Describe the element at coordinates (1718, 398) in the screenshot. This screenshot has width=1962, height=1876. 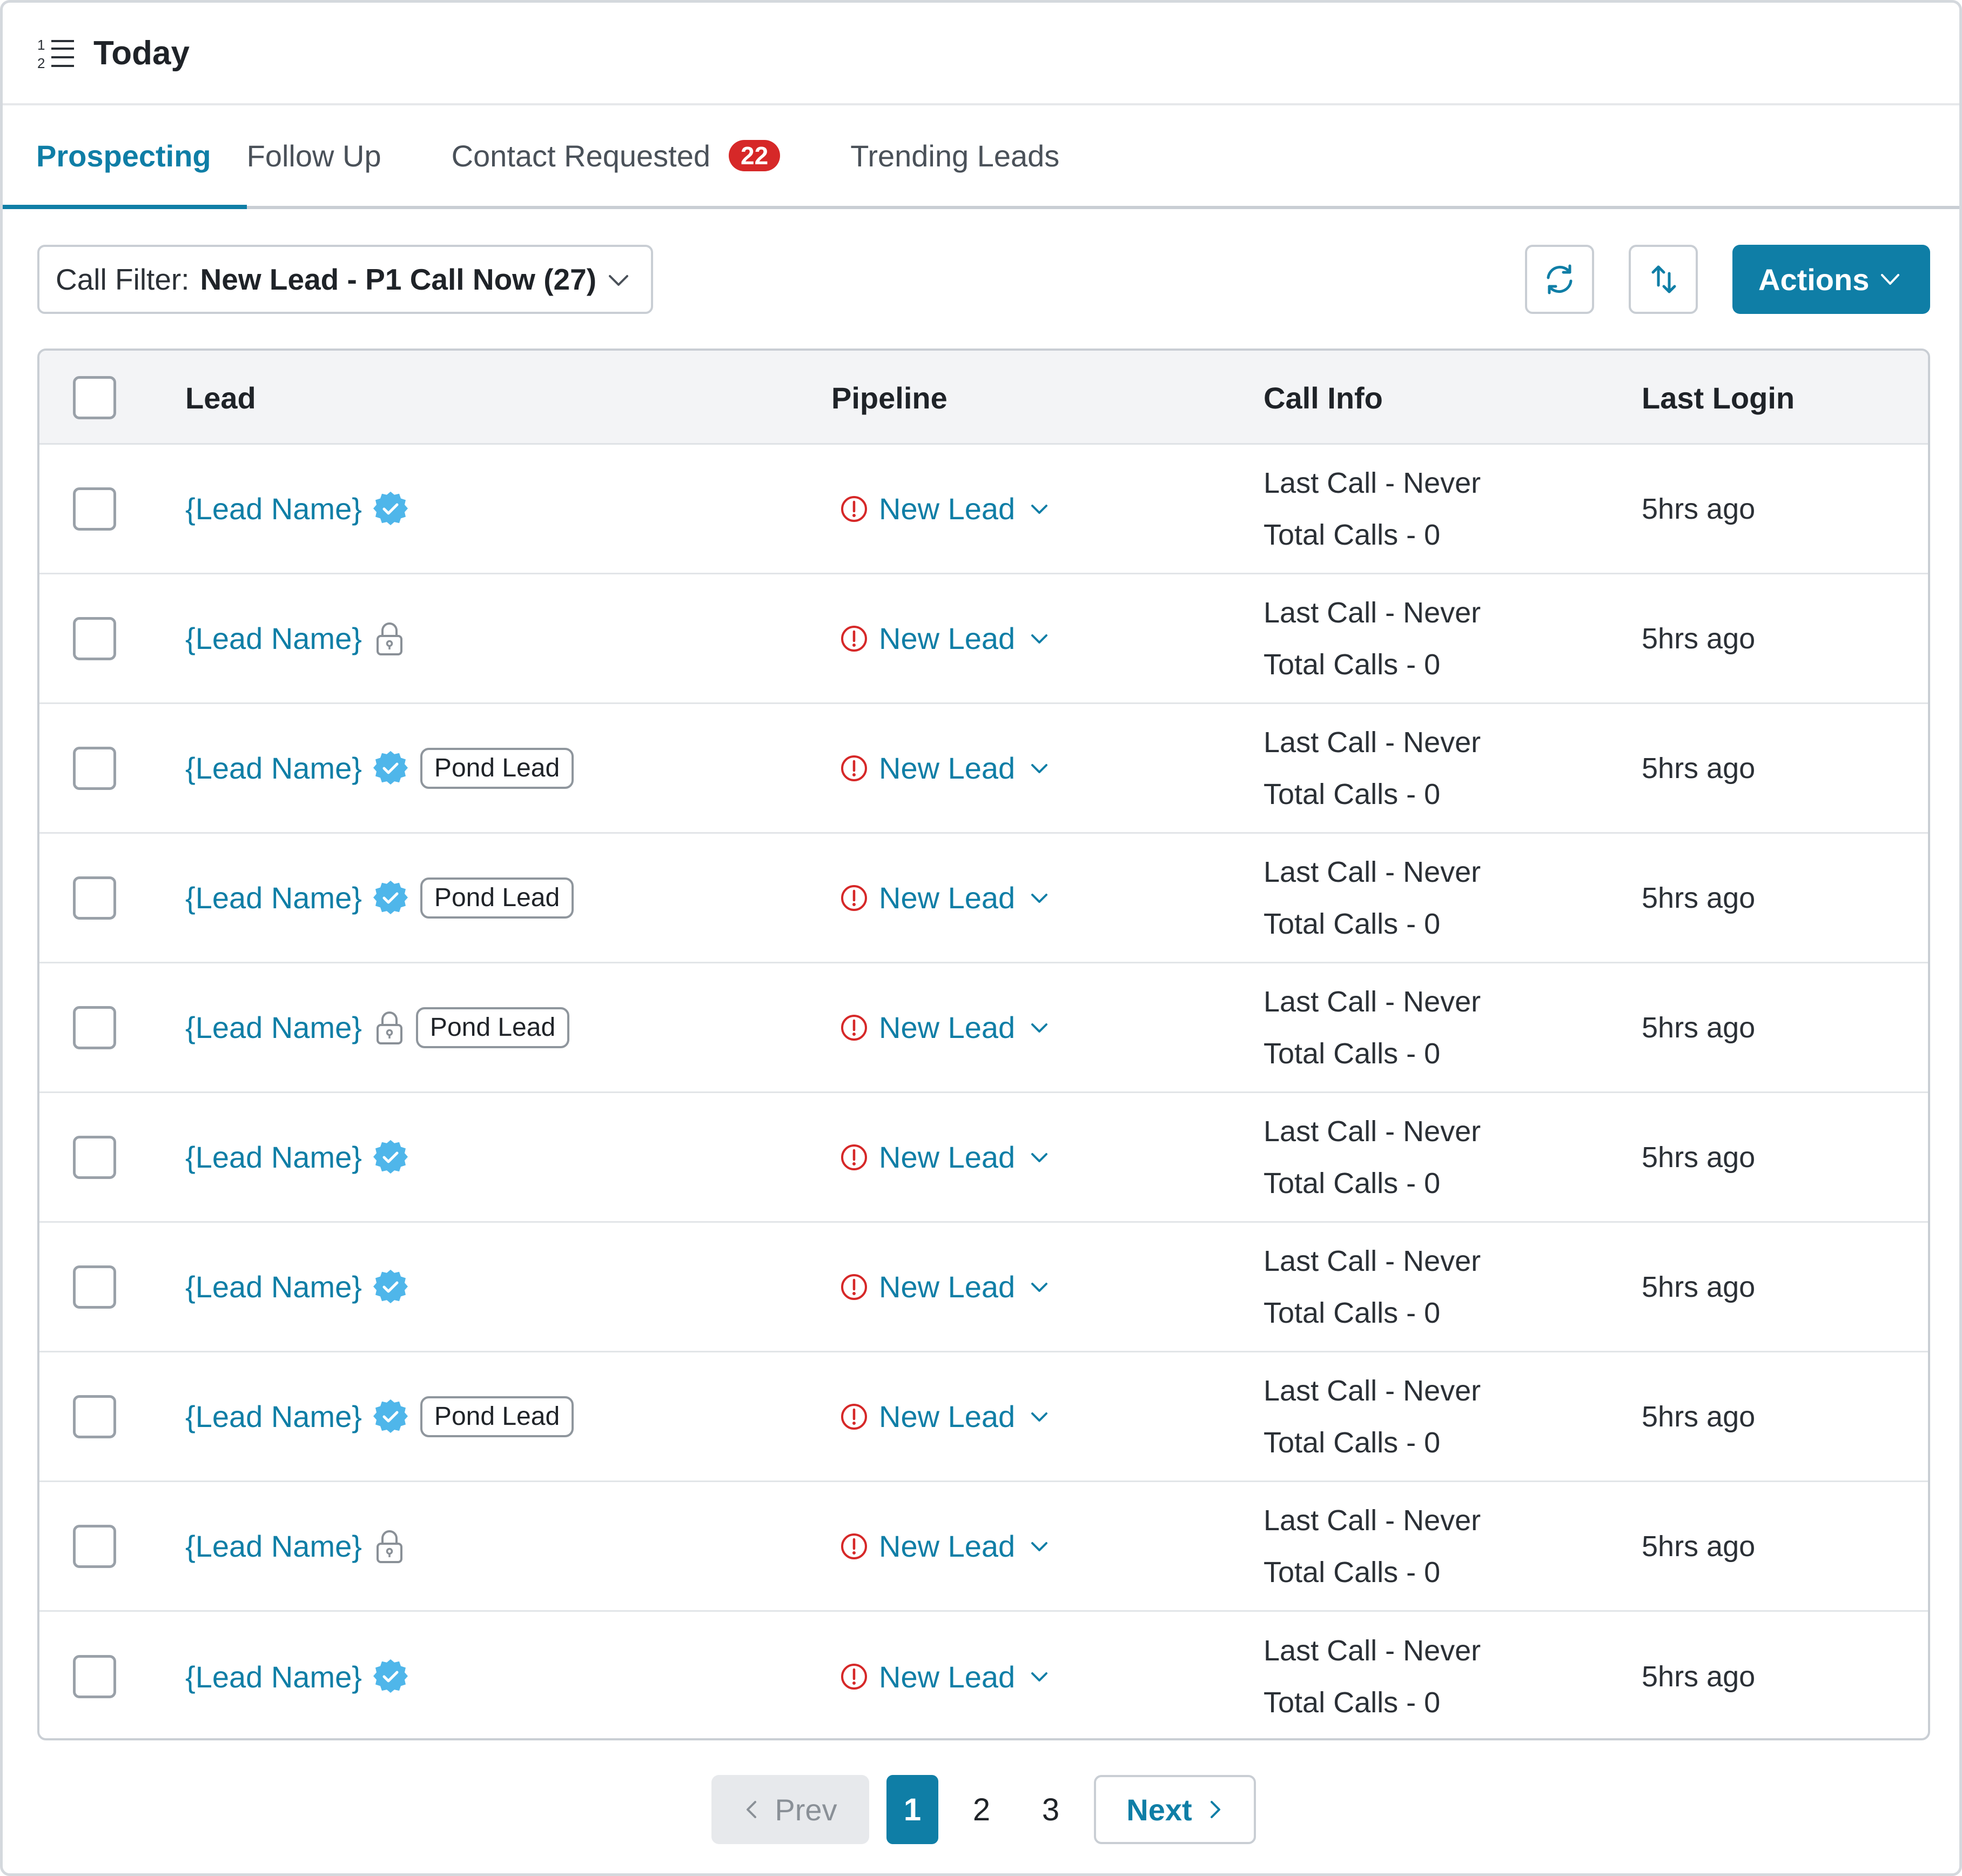
I see `column-header-last-login: Last Login` at that location.